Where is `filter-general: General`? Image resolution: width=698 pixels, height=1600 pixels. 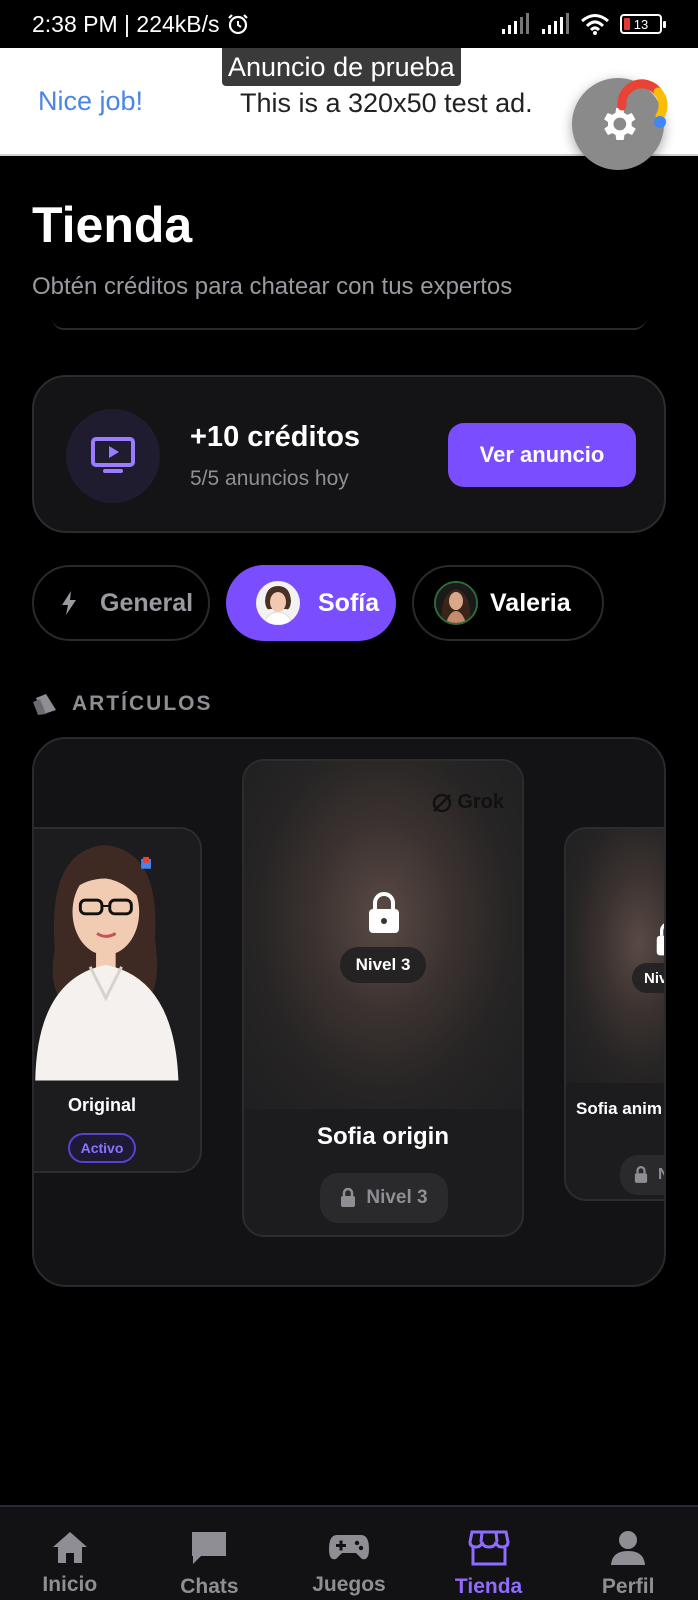 filter-general: General is located at coordinates (121, 603).